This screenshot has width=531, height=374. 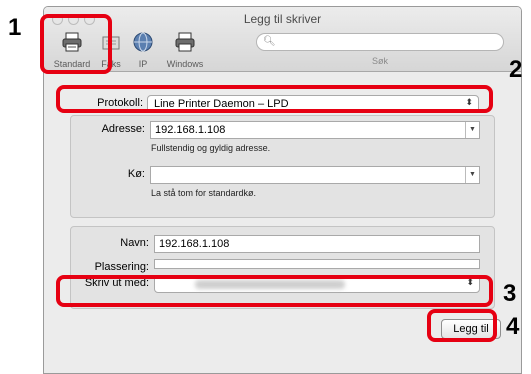 What do you see at coordinates (134, 243) in the screenshot?
I see `name-label: Navn:` at bounding box center [134, 243].